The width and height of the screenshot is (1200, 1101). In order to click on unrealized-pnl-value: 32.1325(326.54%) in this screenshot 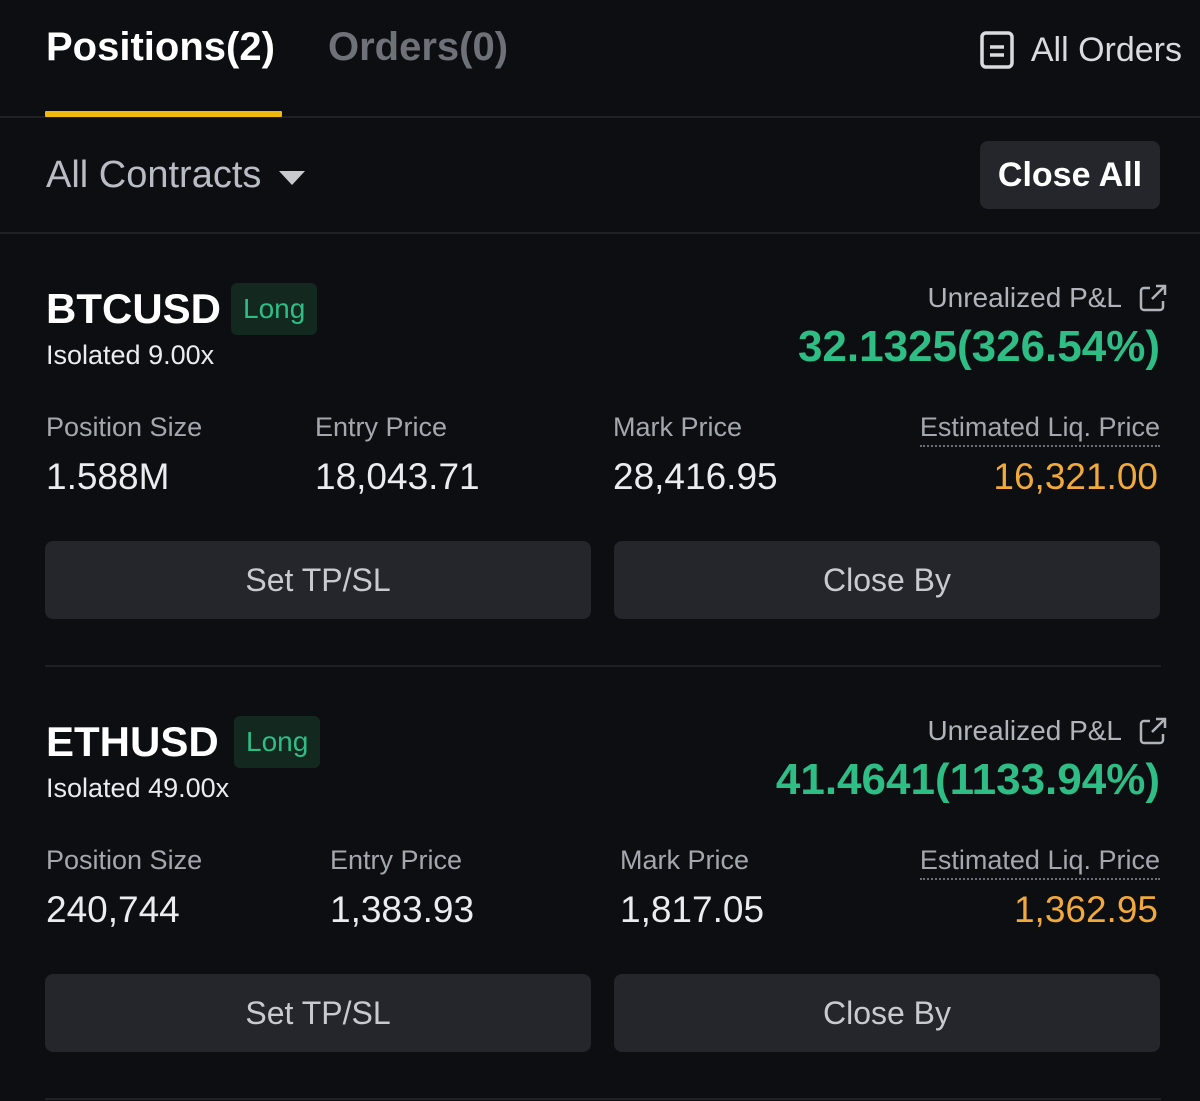, I will do `click(978, 346)`.